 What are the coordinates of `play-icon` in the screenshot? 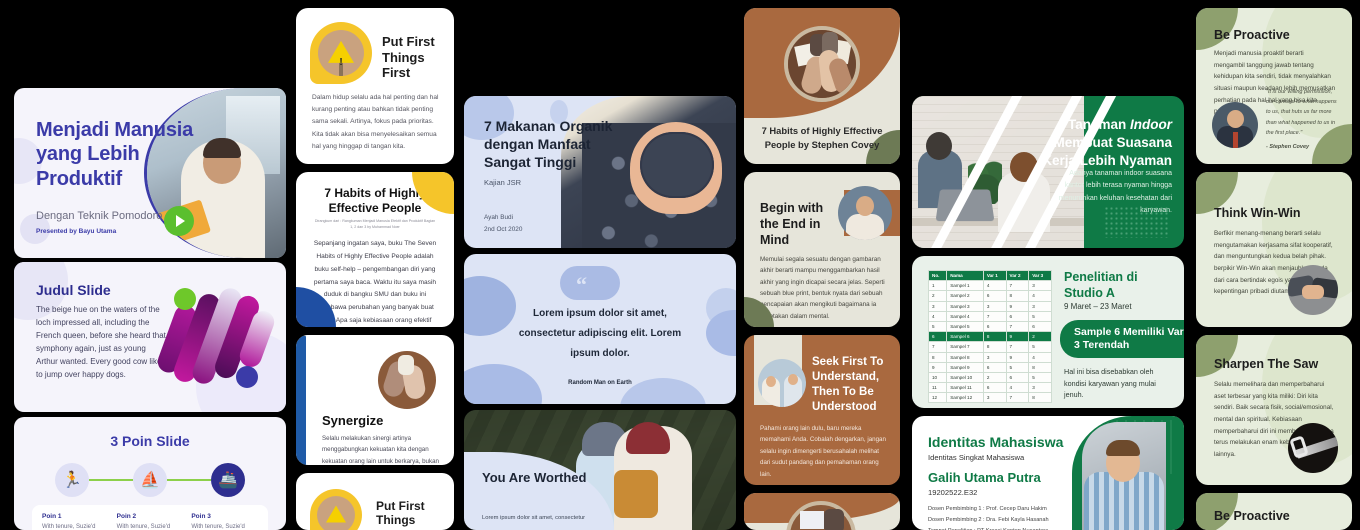 It's located at (179, 221).